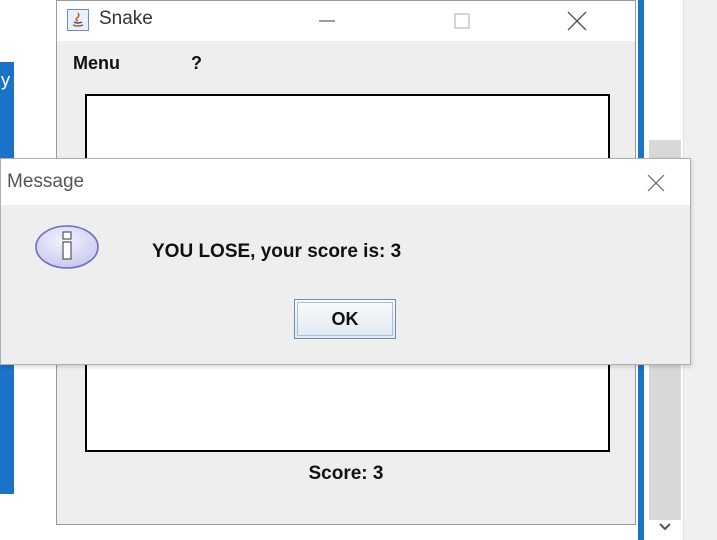  I want to click on snake-titlebar: Snake, so click(346, 21).